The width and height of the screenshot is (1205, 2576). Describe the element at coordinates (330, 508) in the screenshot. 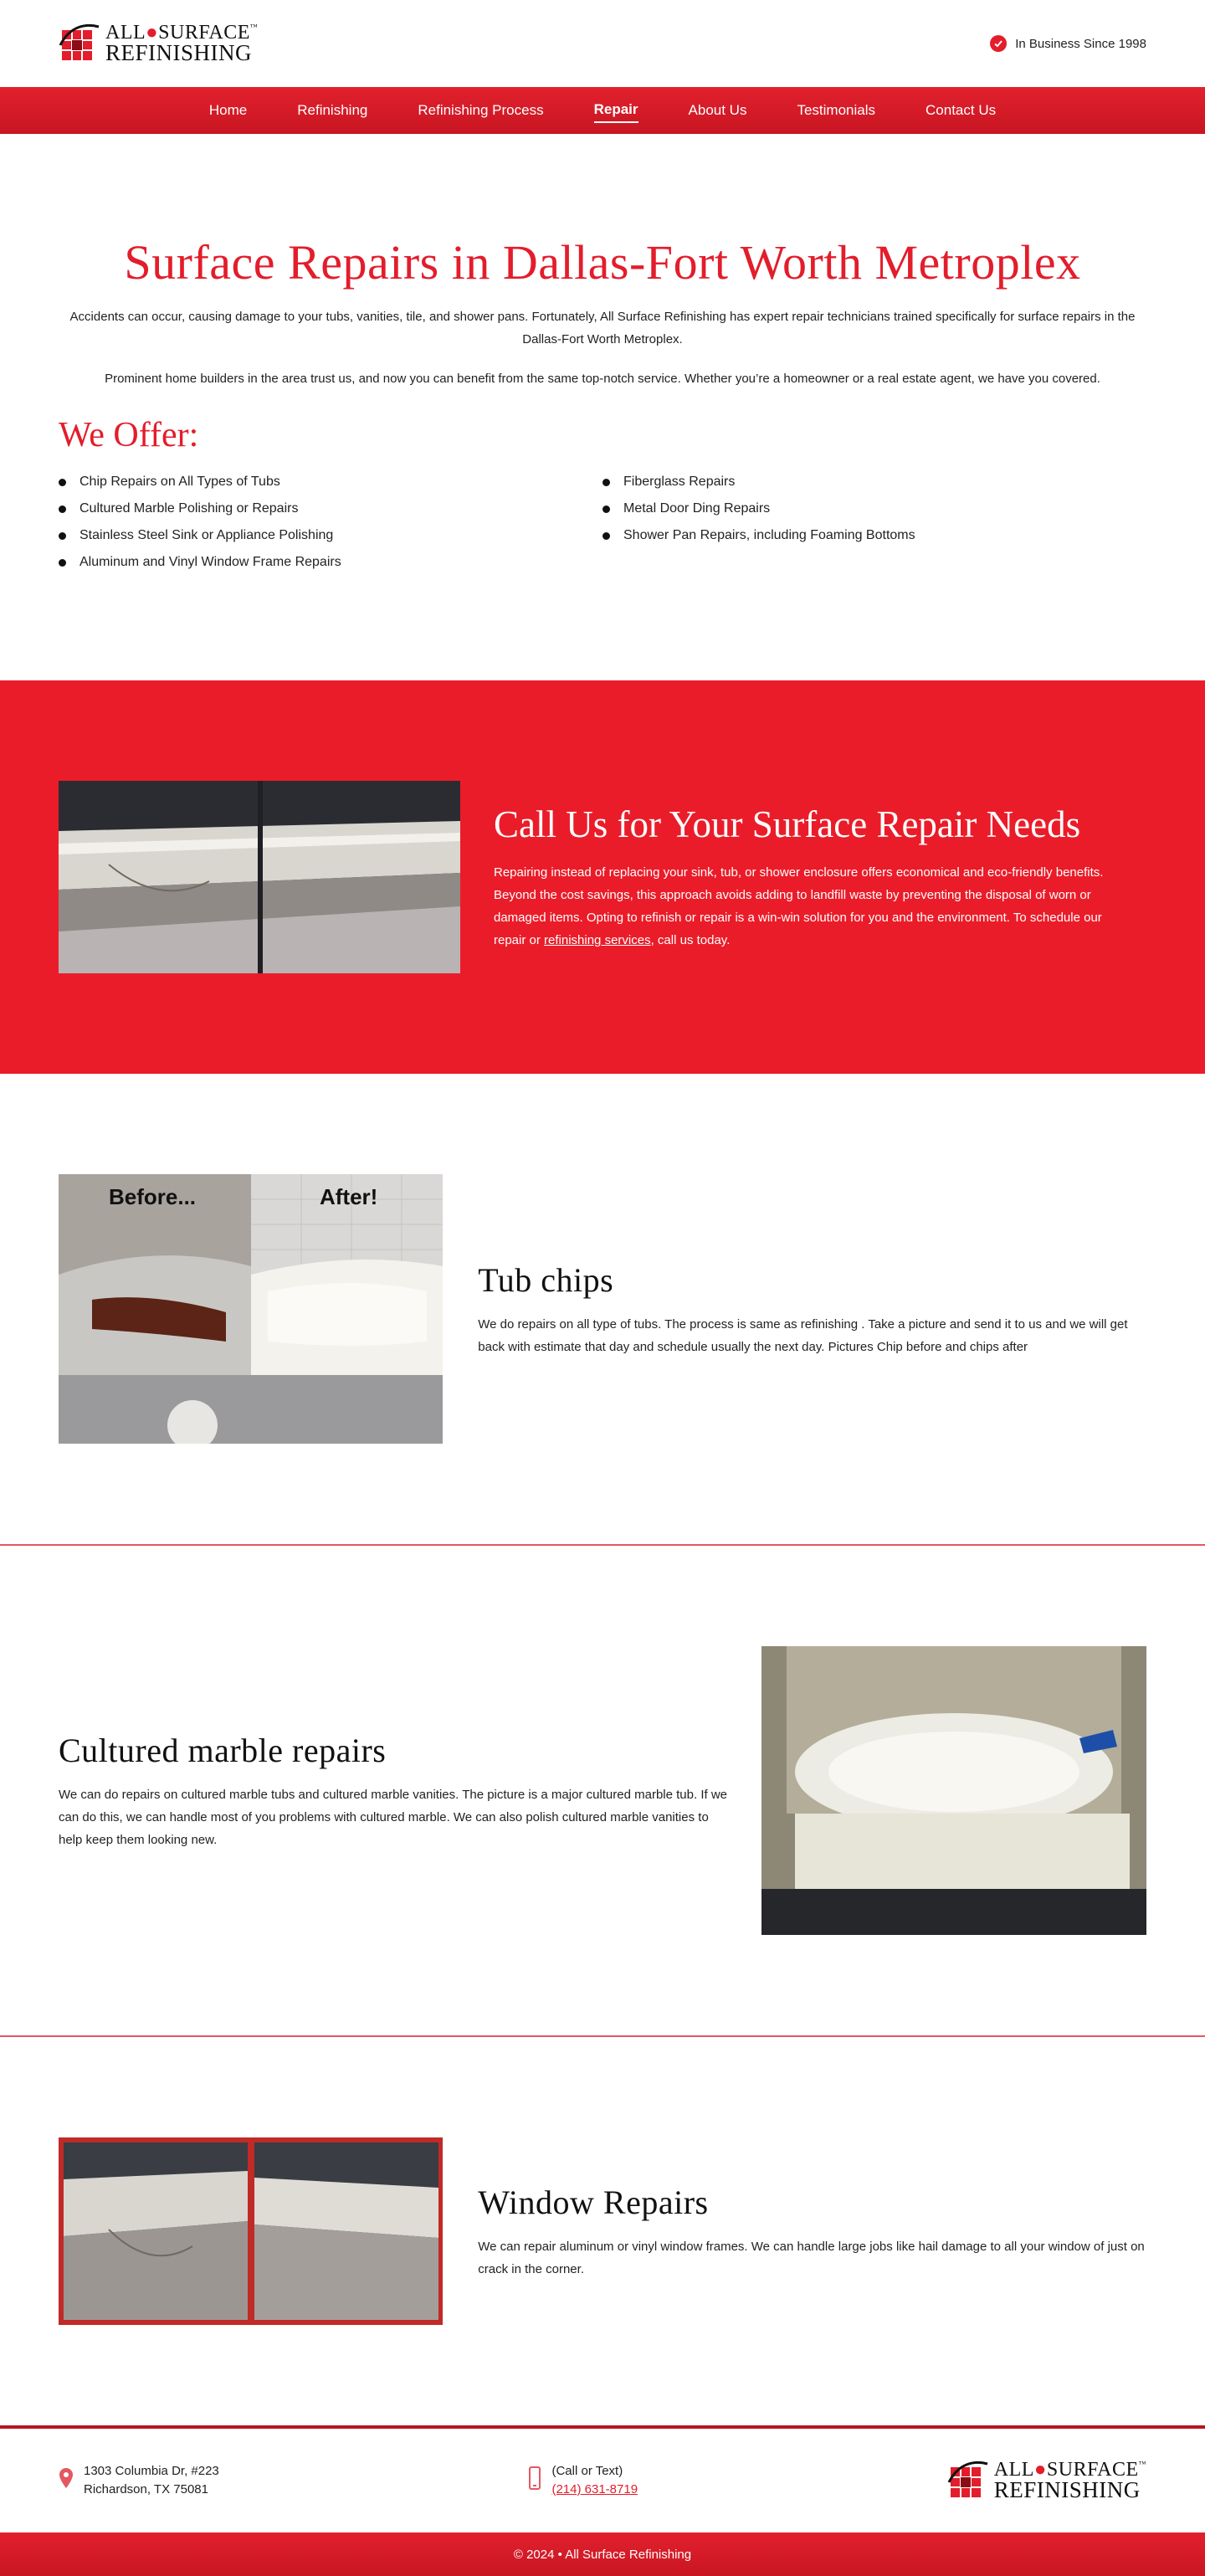

I see `list-item: Cultured Marble Polishing or Repairs` at that location.